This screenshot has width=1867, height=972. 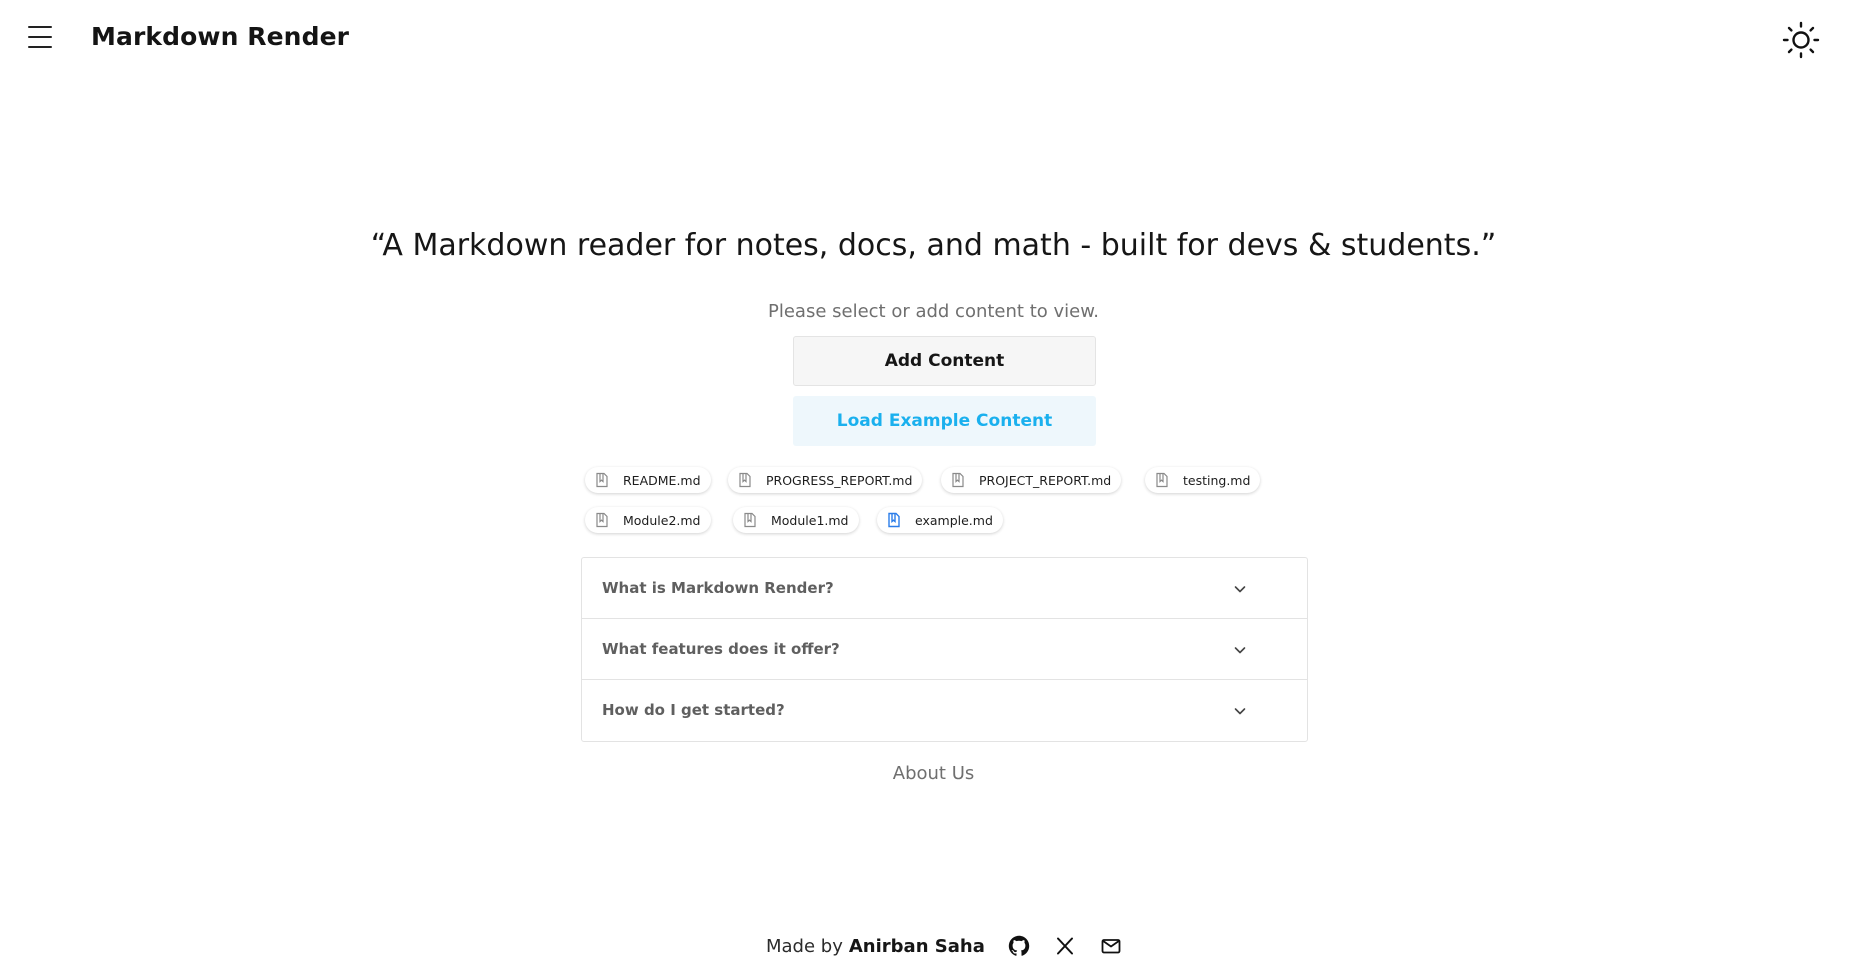 What do you see at coordinates (933, 40) in the screenshot?
I see `top-bar: Markdown Render` at bounding box center [933, 40].